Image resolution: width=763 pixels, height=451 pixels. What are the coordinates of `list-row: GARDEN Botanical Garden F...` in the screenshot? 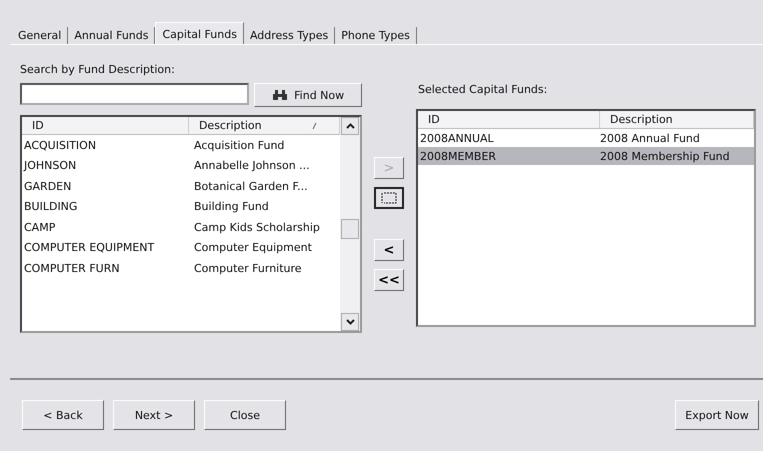 It's located at (181, 186).